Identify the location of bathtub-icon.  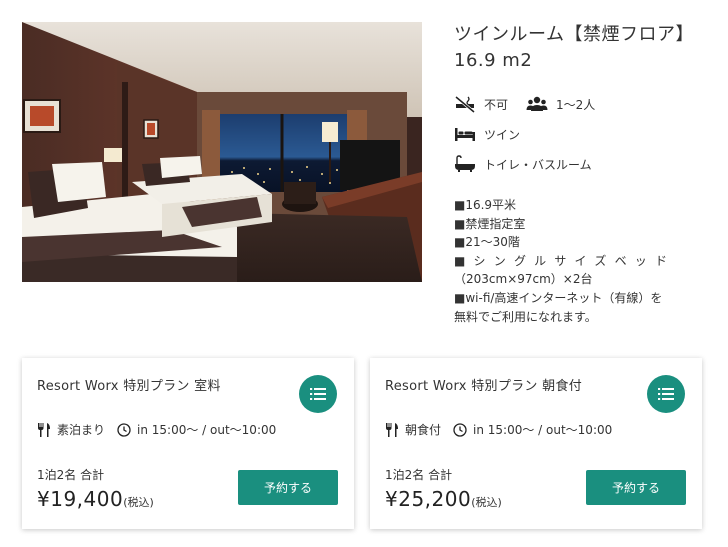
(465, 164).